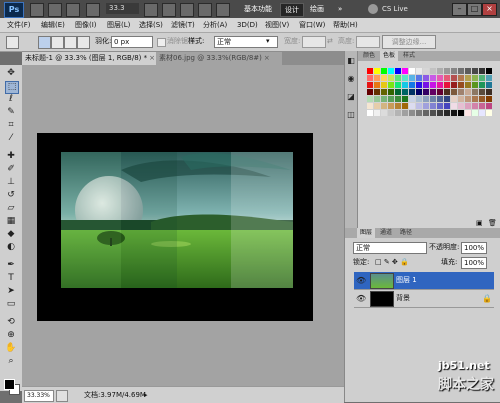 The width and height of the screenshot is (500, 403). I want to click on blur-tool-icon: ◆, so click(11, 234).